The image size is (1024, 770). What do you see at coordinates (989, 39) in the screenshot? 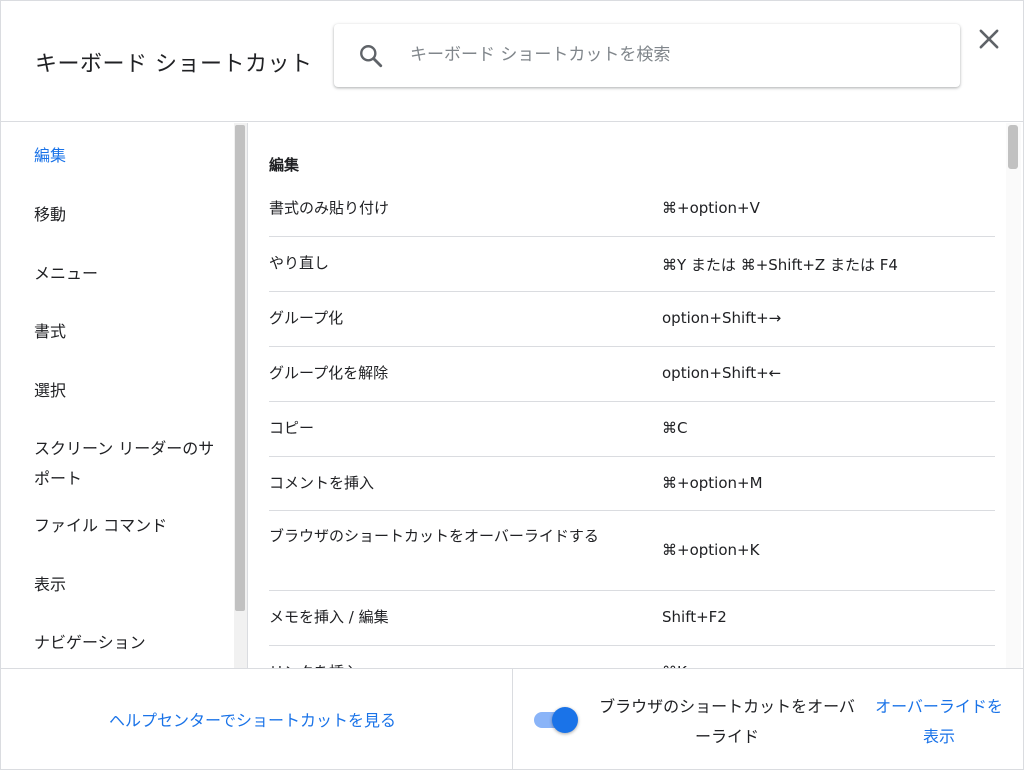
I see `close-icon` at bounding box center [989, 39].